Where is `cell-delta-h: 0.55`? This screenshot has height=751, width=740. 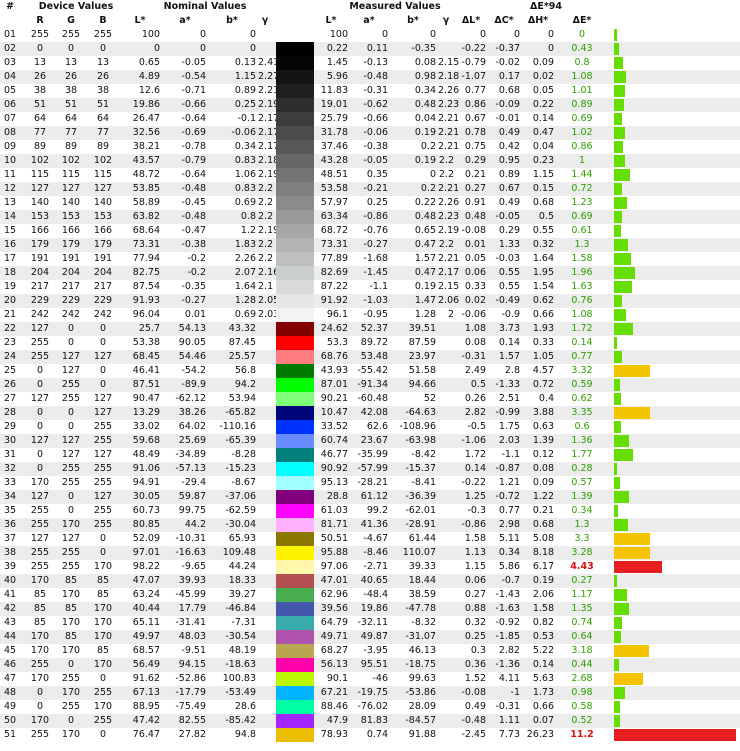
cell-delta-h: 0.55 is located at coordinates (543, 230).